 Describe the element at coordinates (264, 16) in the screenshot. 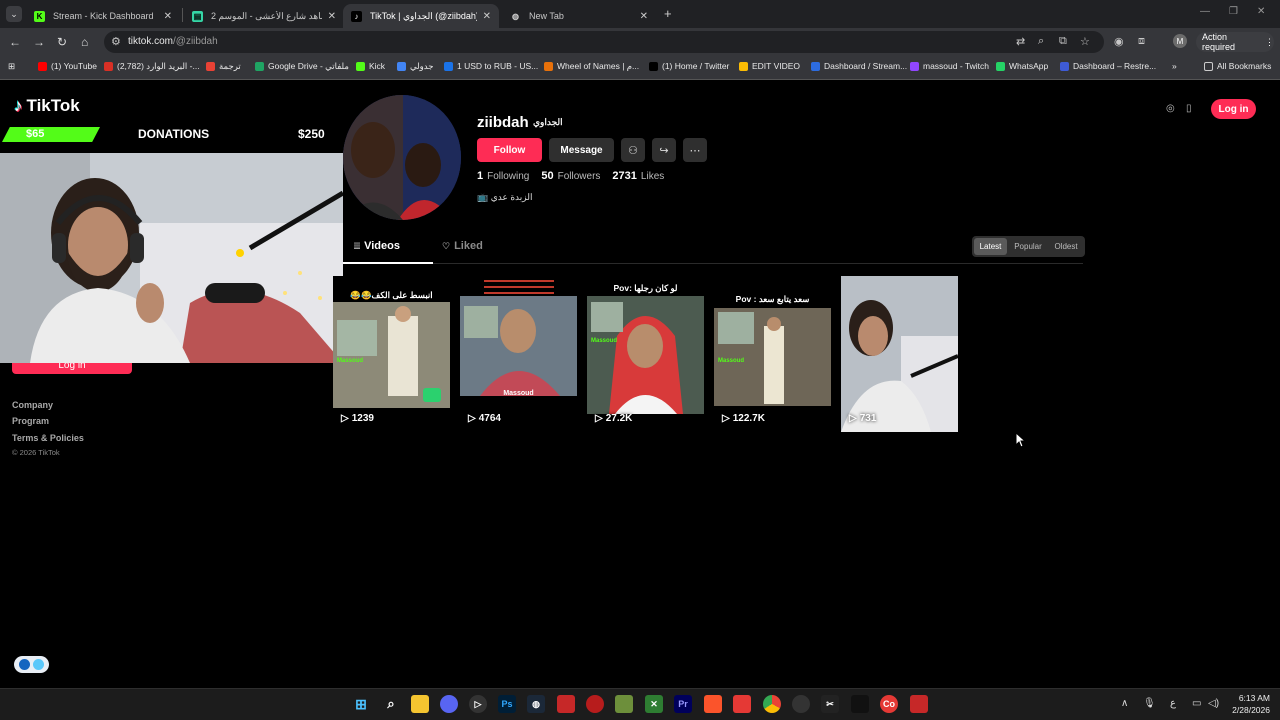

I see `tab-streaming-show: ▤ شاهد شارع الأعشى - الموسم 2 | ✕` at that location.